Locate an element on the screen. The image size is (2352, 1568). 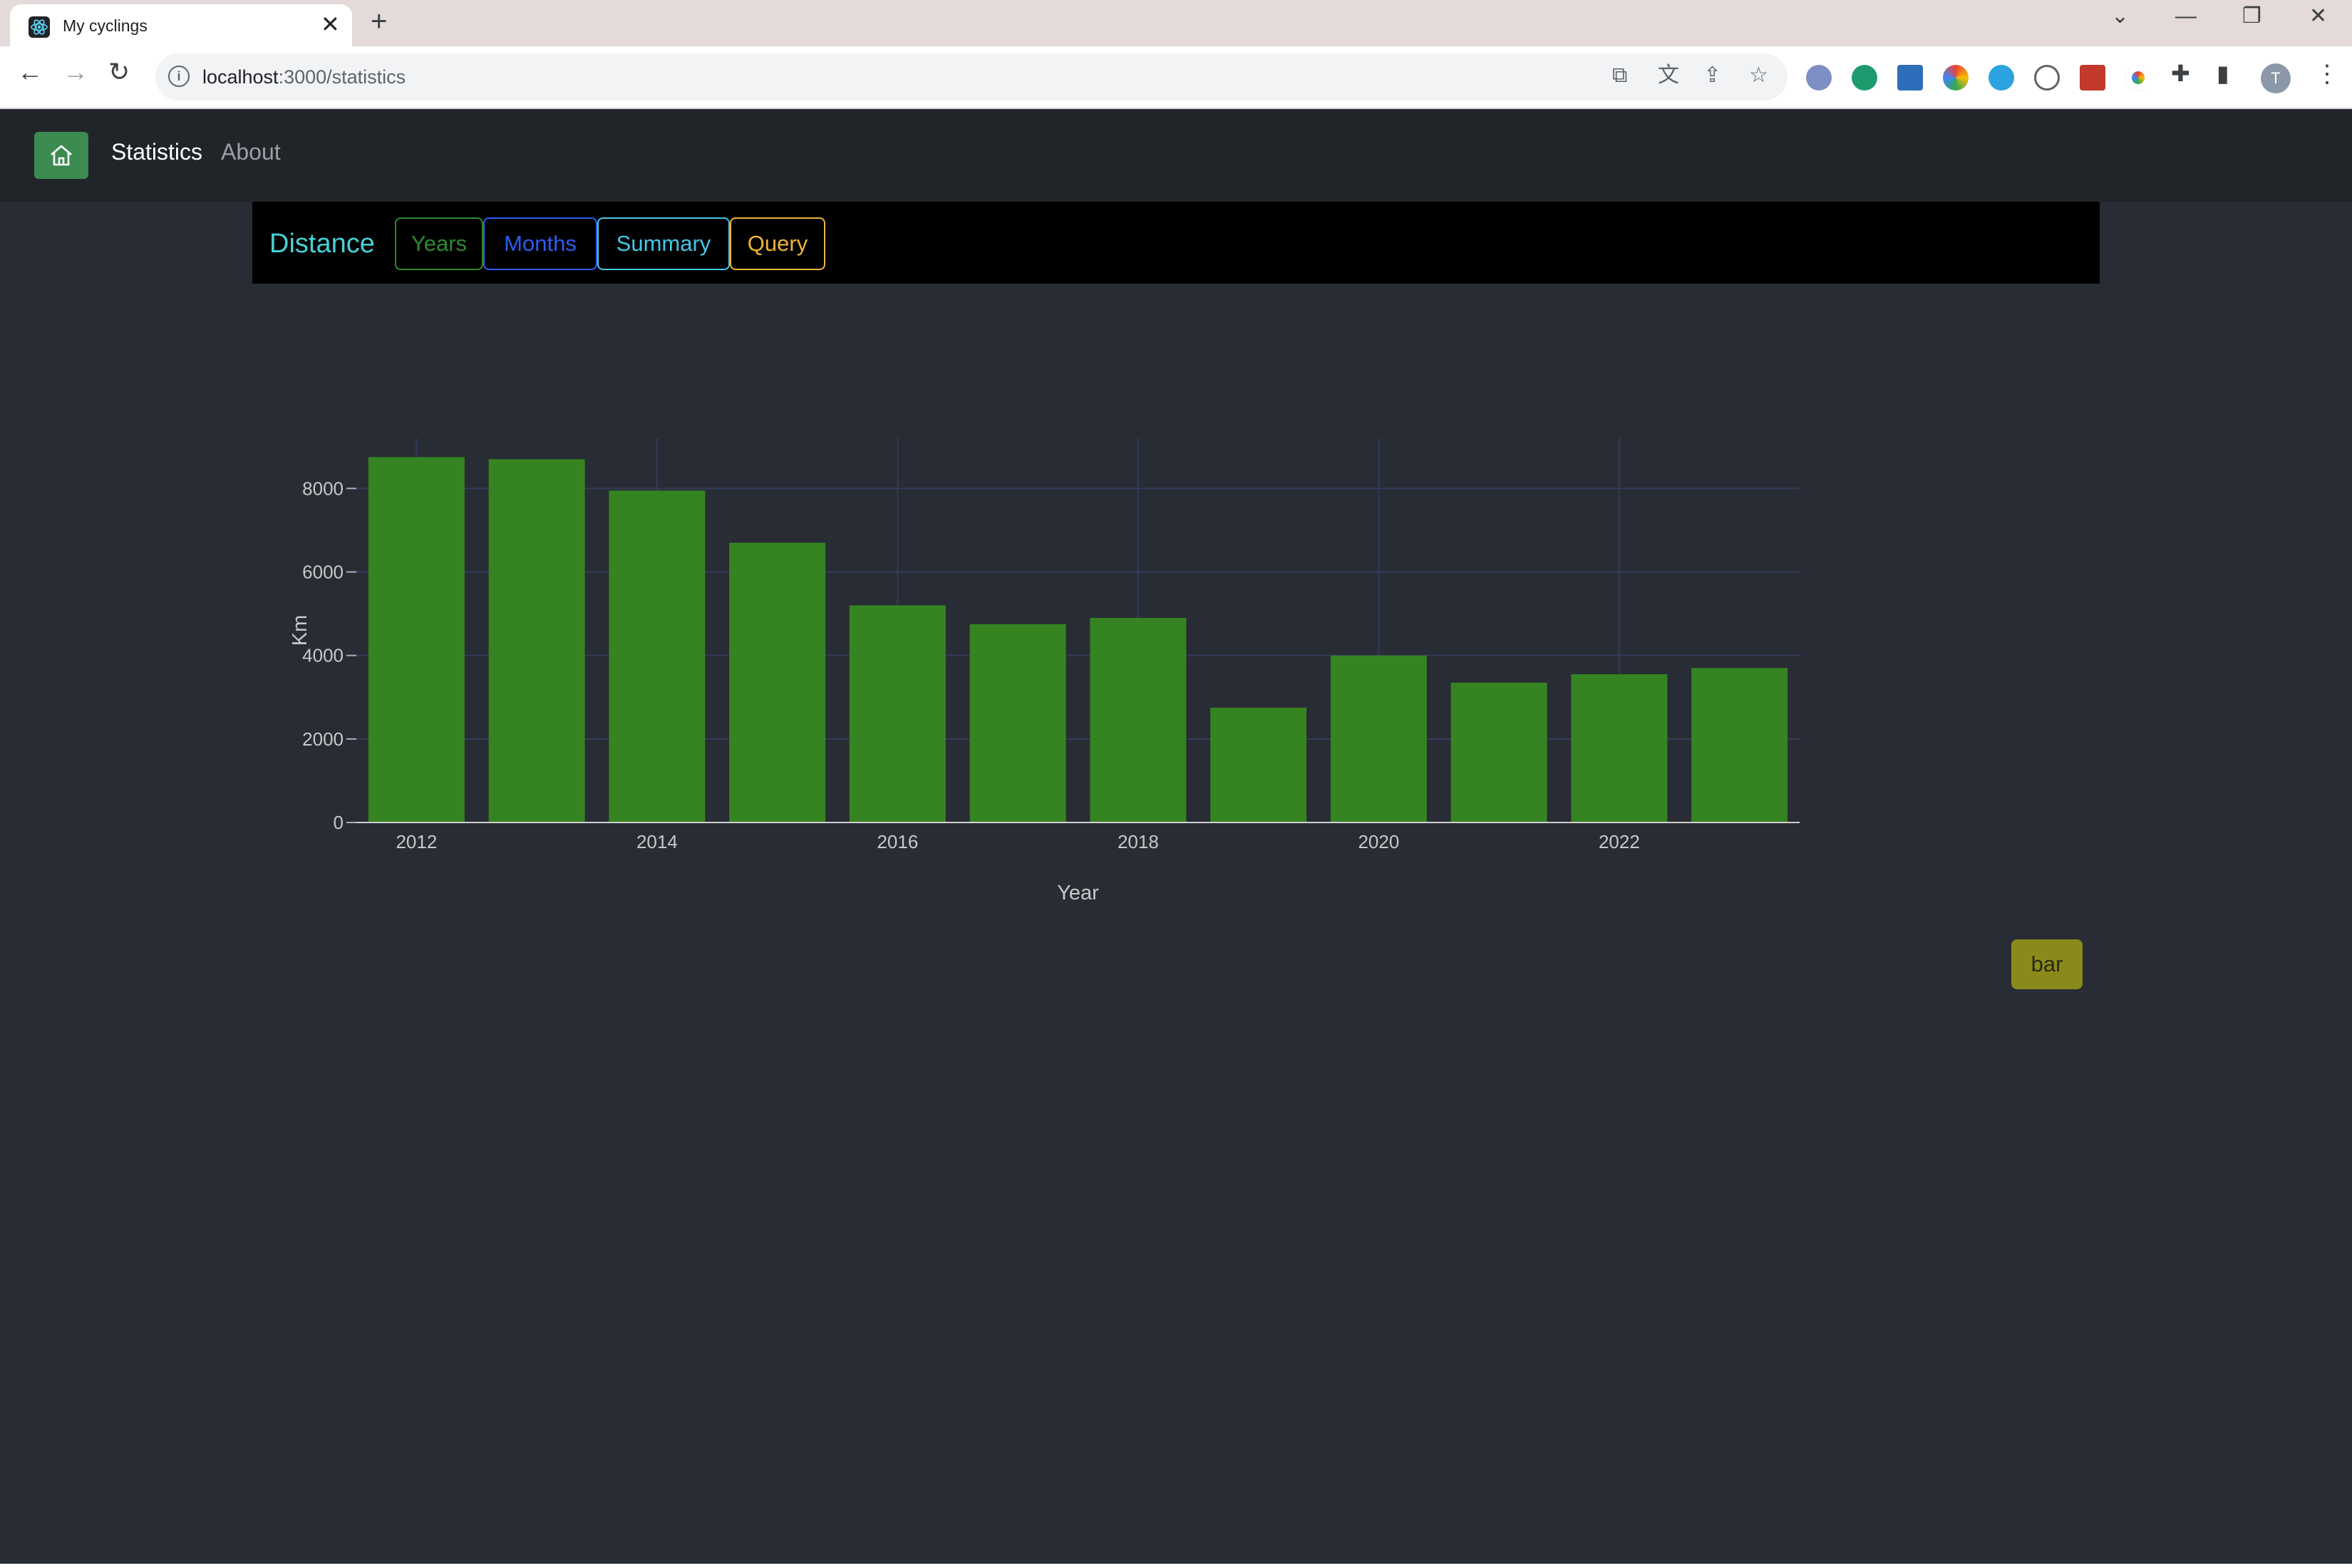
open-in-app-icon: ⧉ is located at coordinates (1620, 75).